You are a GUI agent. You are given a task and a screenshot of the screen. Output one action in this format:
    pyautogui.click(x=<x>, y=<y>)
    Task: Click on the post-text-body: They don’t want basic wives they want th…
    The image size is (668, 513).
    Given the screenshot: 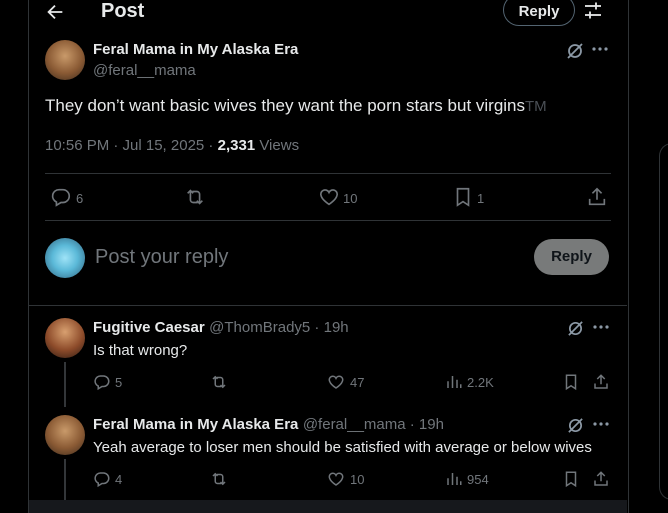 What is the action you would take?
    pyautogui.click(x=285, y=105)
    